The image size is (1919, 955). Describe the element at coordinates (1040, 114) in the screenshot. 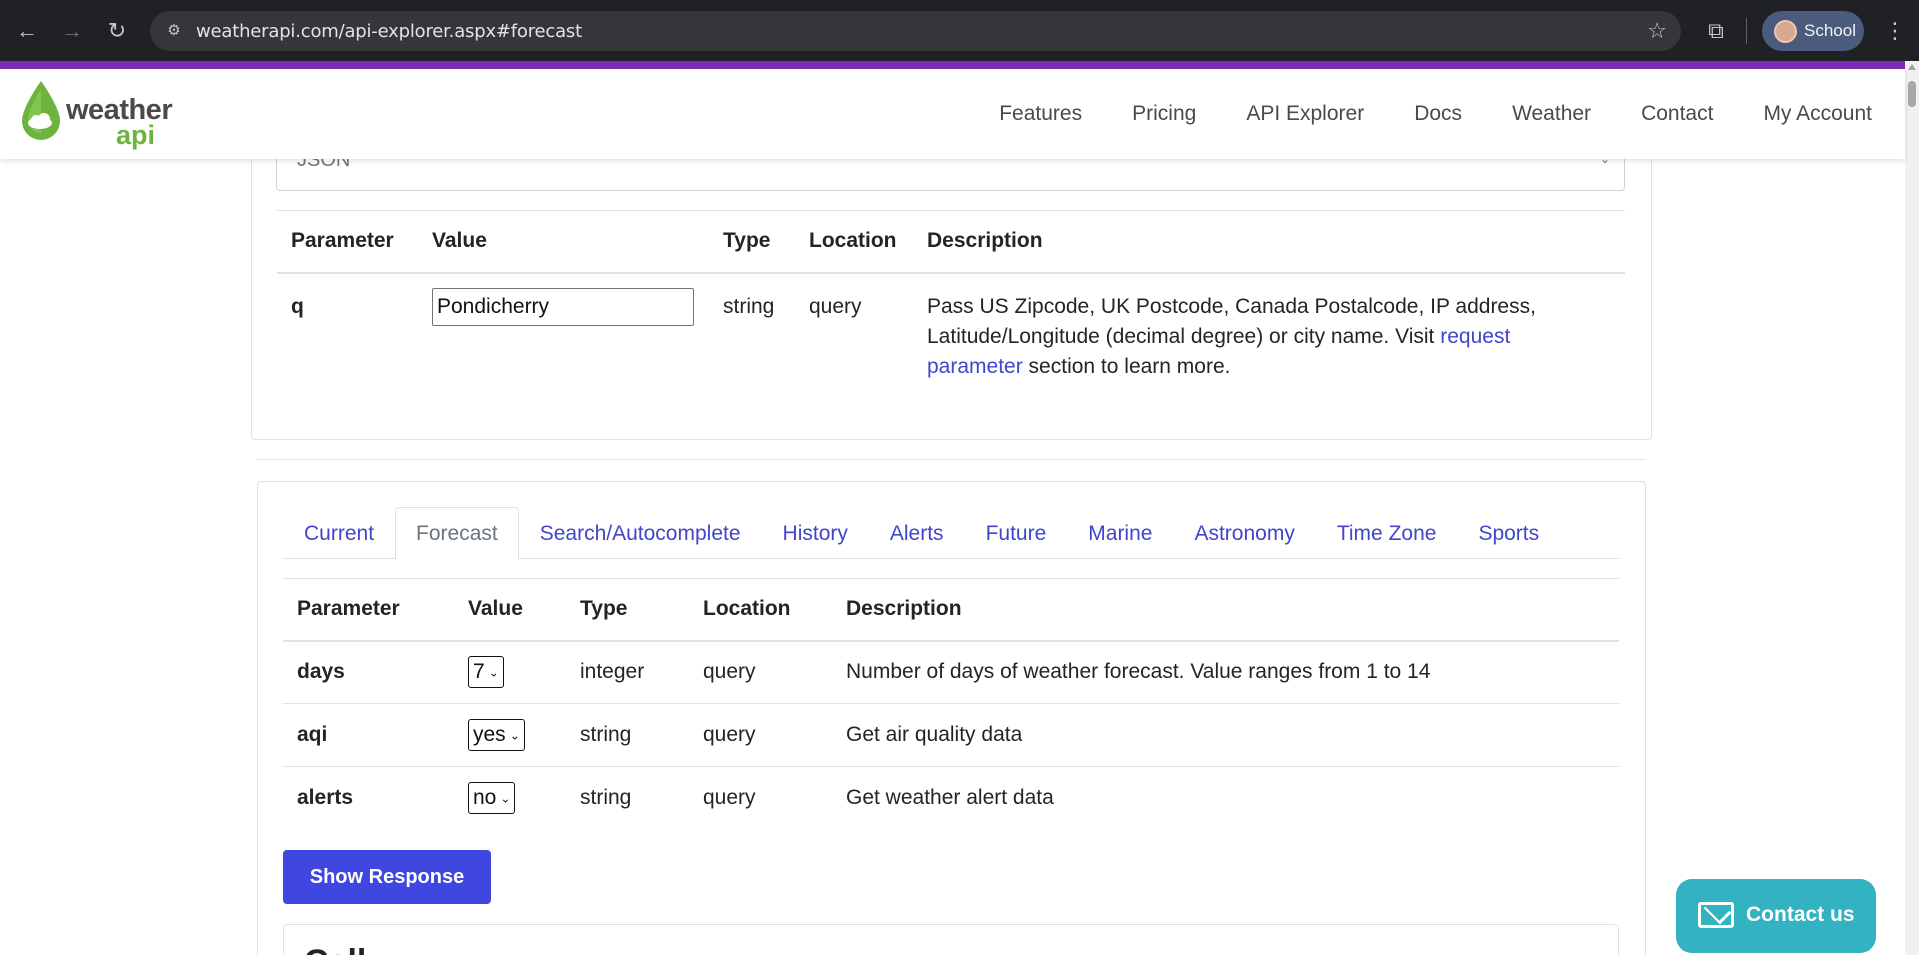

I see `nav-features: Features` at that location.